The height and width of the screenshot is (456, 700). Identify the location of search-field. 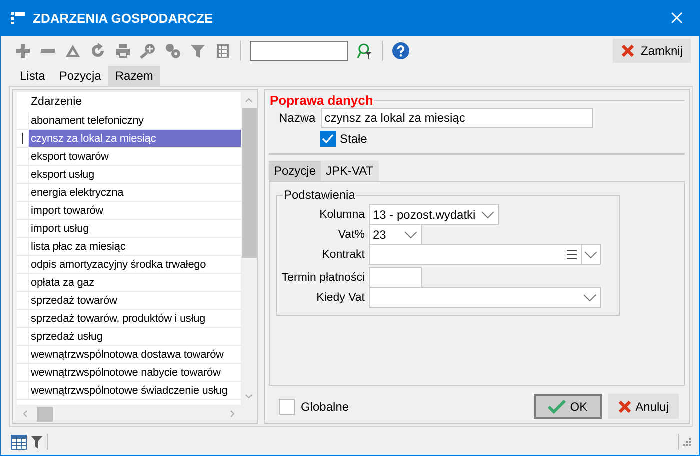
(299, 51).